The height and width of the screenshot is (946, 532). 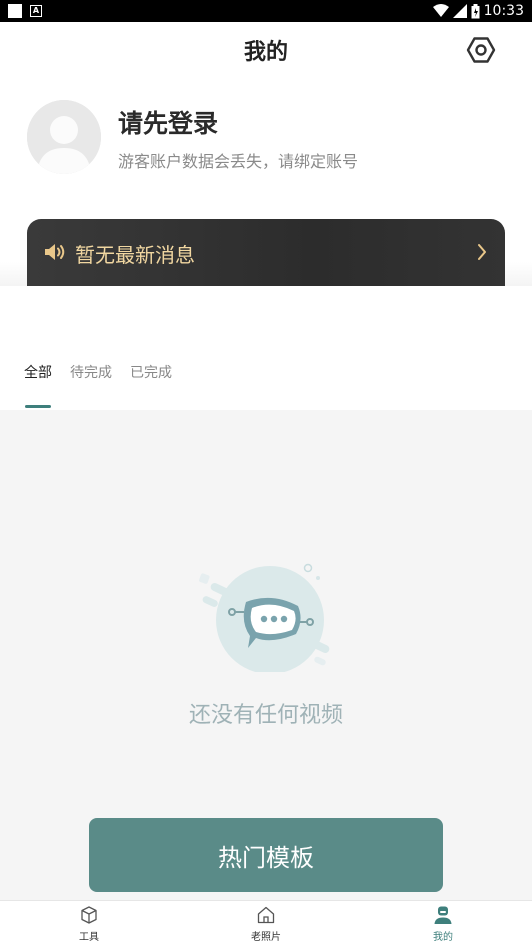 I want to click on notification-icon, so click(x=15, y=11).